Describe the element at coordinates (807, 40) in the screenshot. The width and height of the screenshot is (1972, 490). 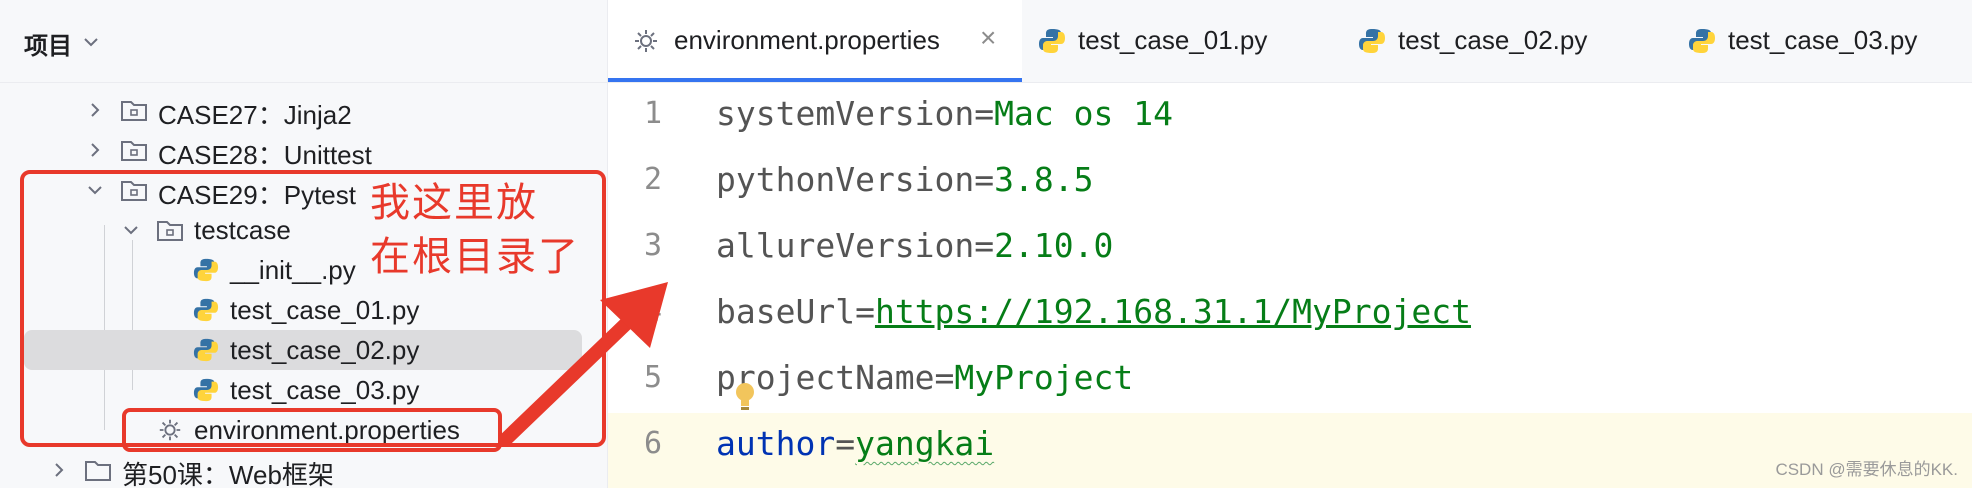
I see `tab-label: environment.properties` at that location.